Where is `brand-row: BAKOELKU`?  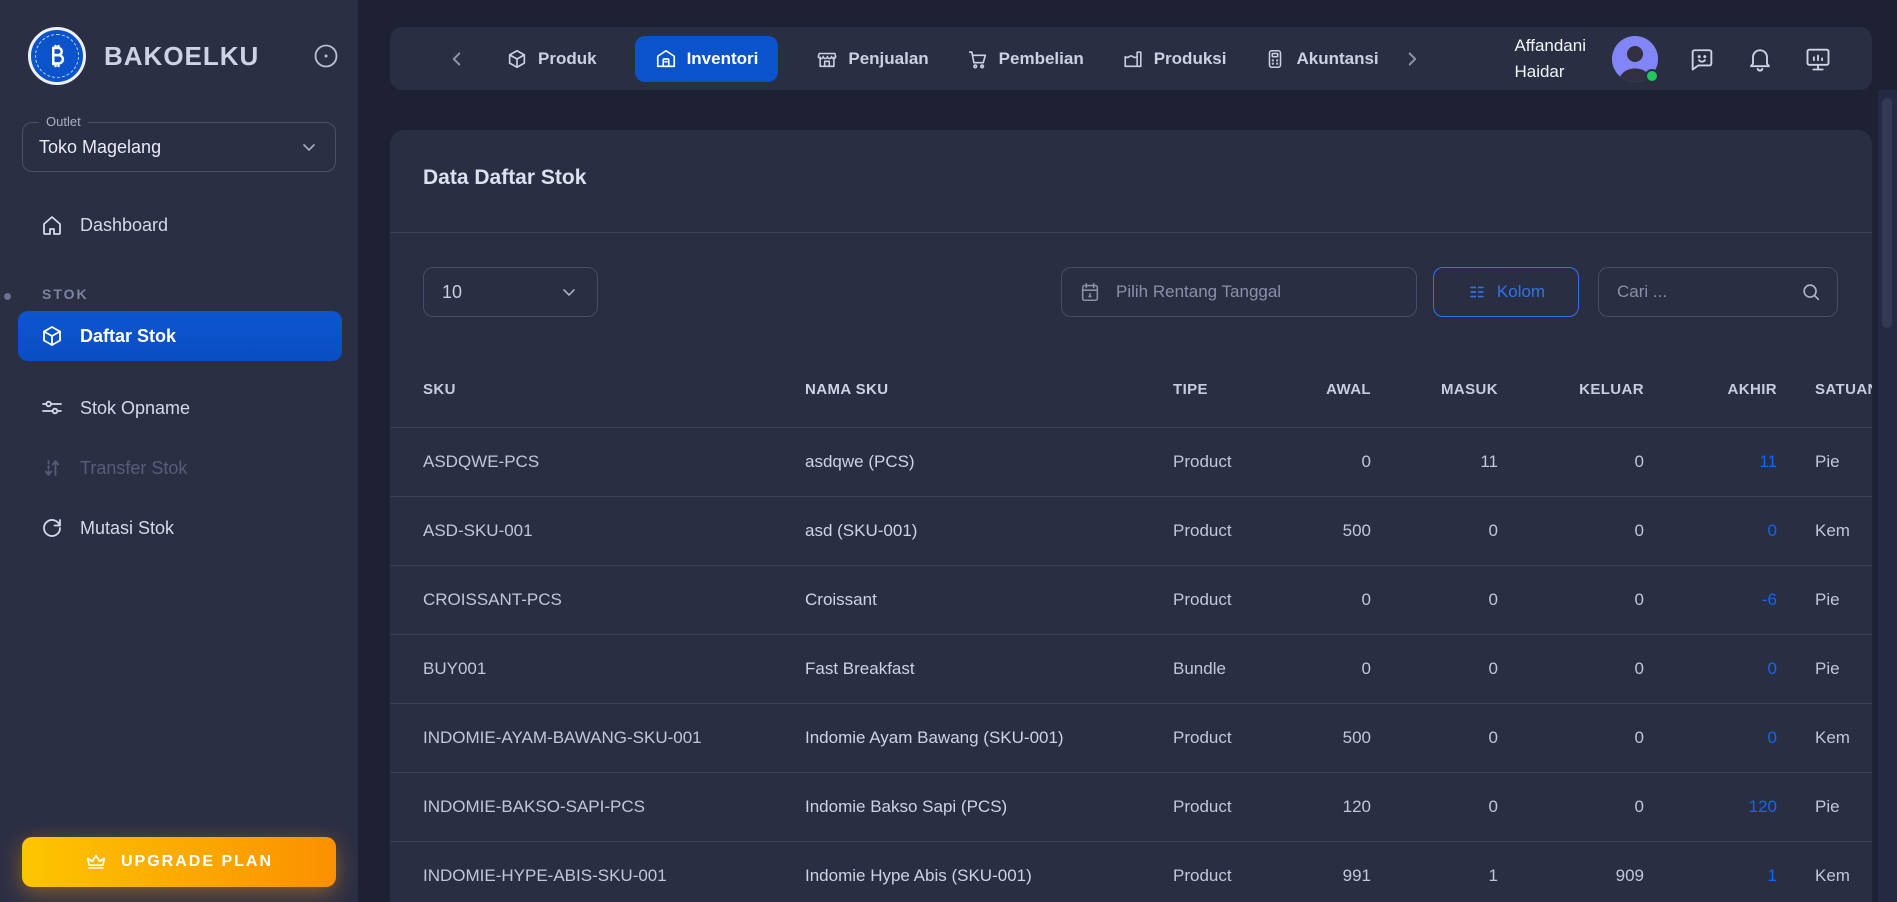
brand-row: BAKOELKU is located at coordinates (143, 56).